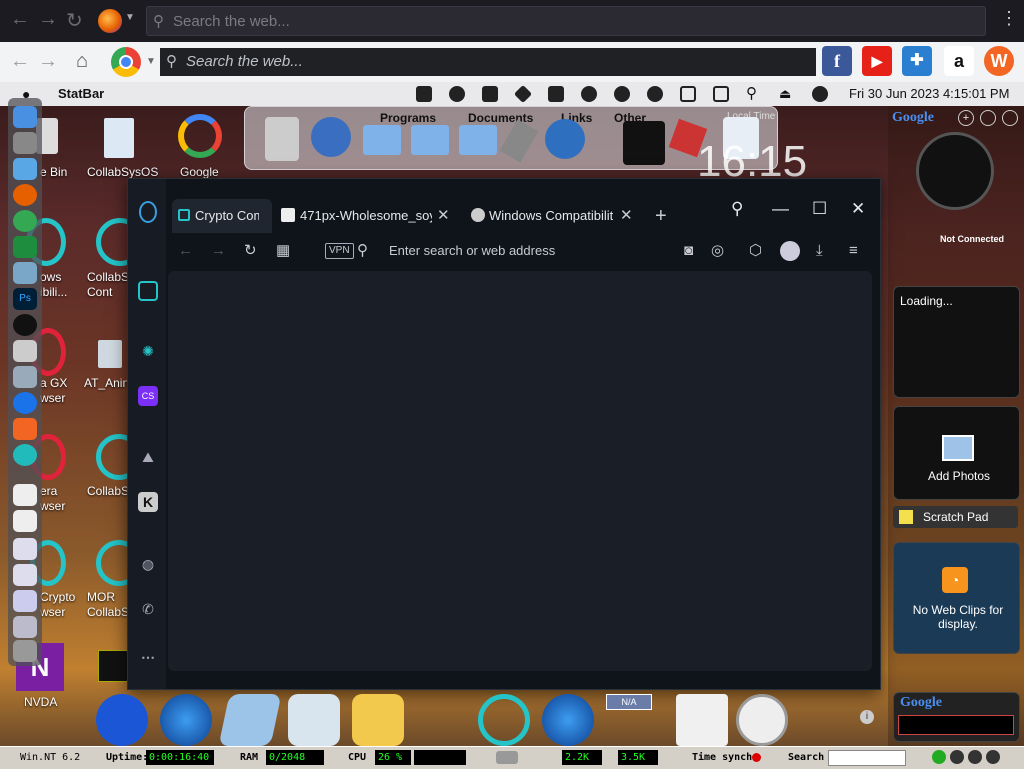 The height and width of the screenshot is (769, 1024). What do you see at coordinates (762, 720) in the screenshot?
I see `clock-icon` at bounding box center [762, 720].